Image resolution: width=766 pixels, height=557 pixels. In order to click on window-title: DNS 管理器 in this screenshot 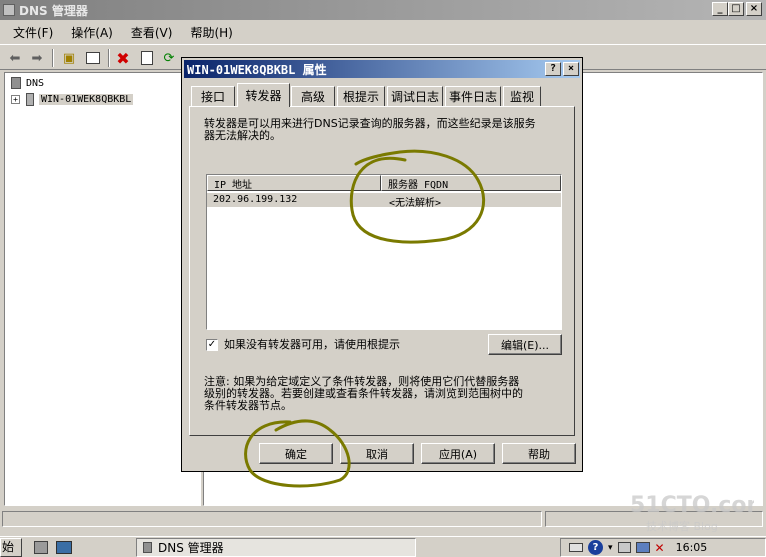, I will do `click(53, 10)`.